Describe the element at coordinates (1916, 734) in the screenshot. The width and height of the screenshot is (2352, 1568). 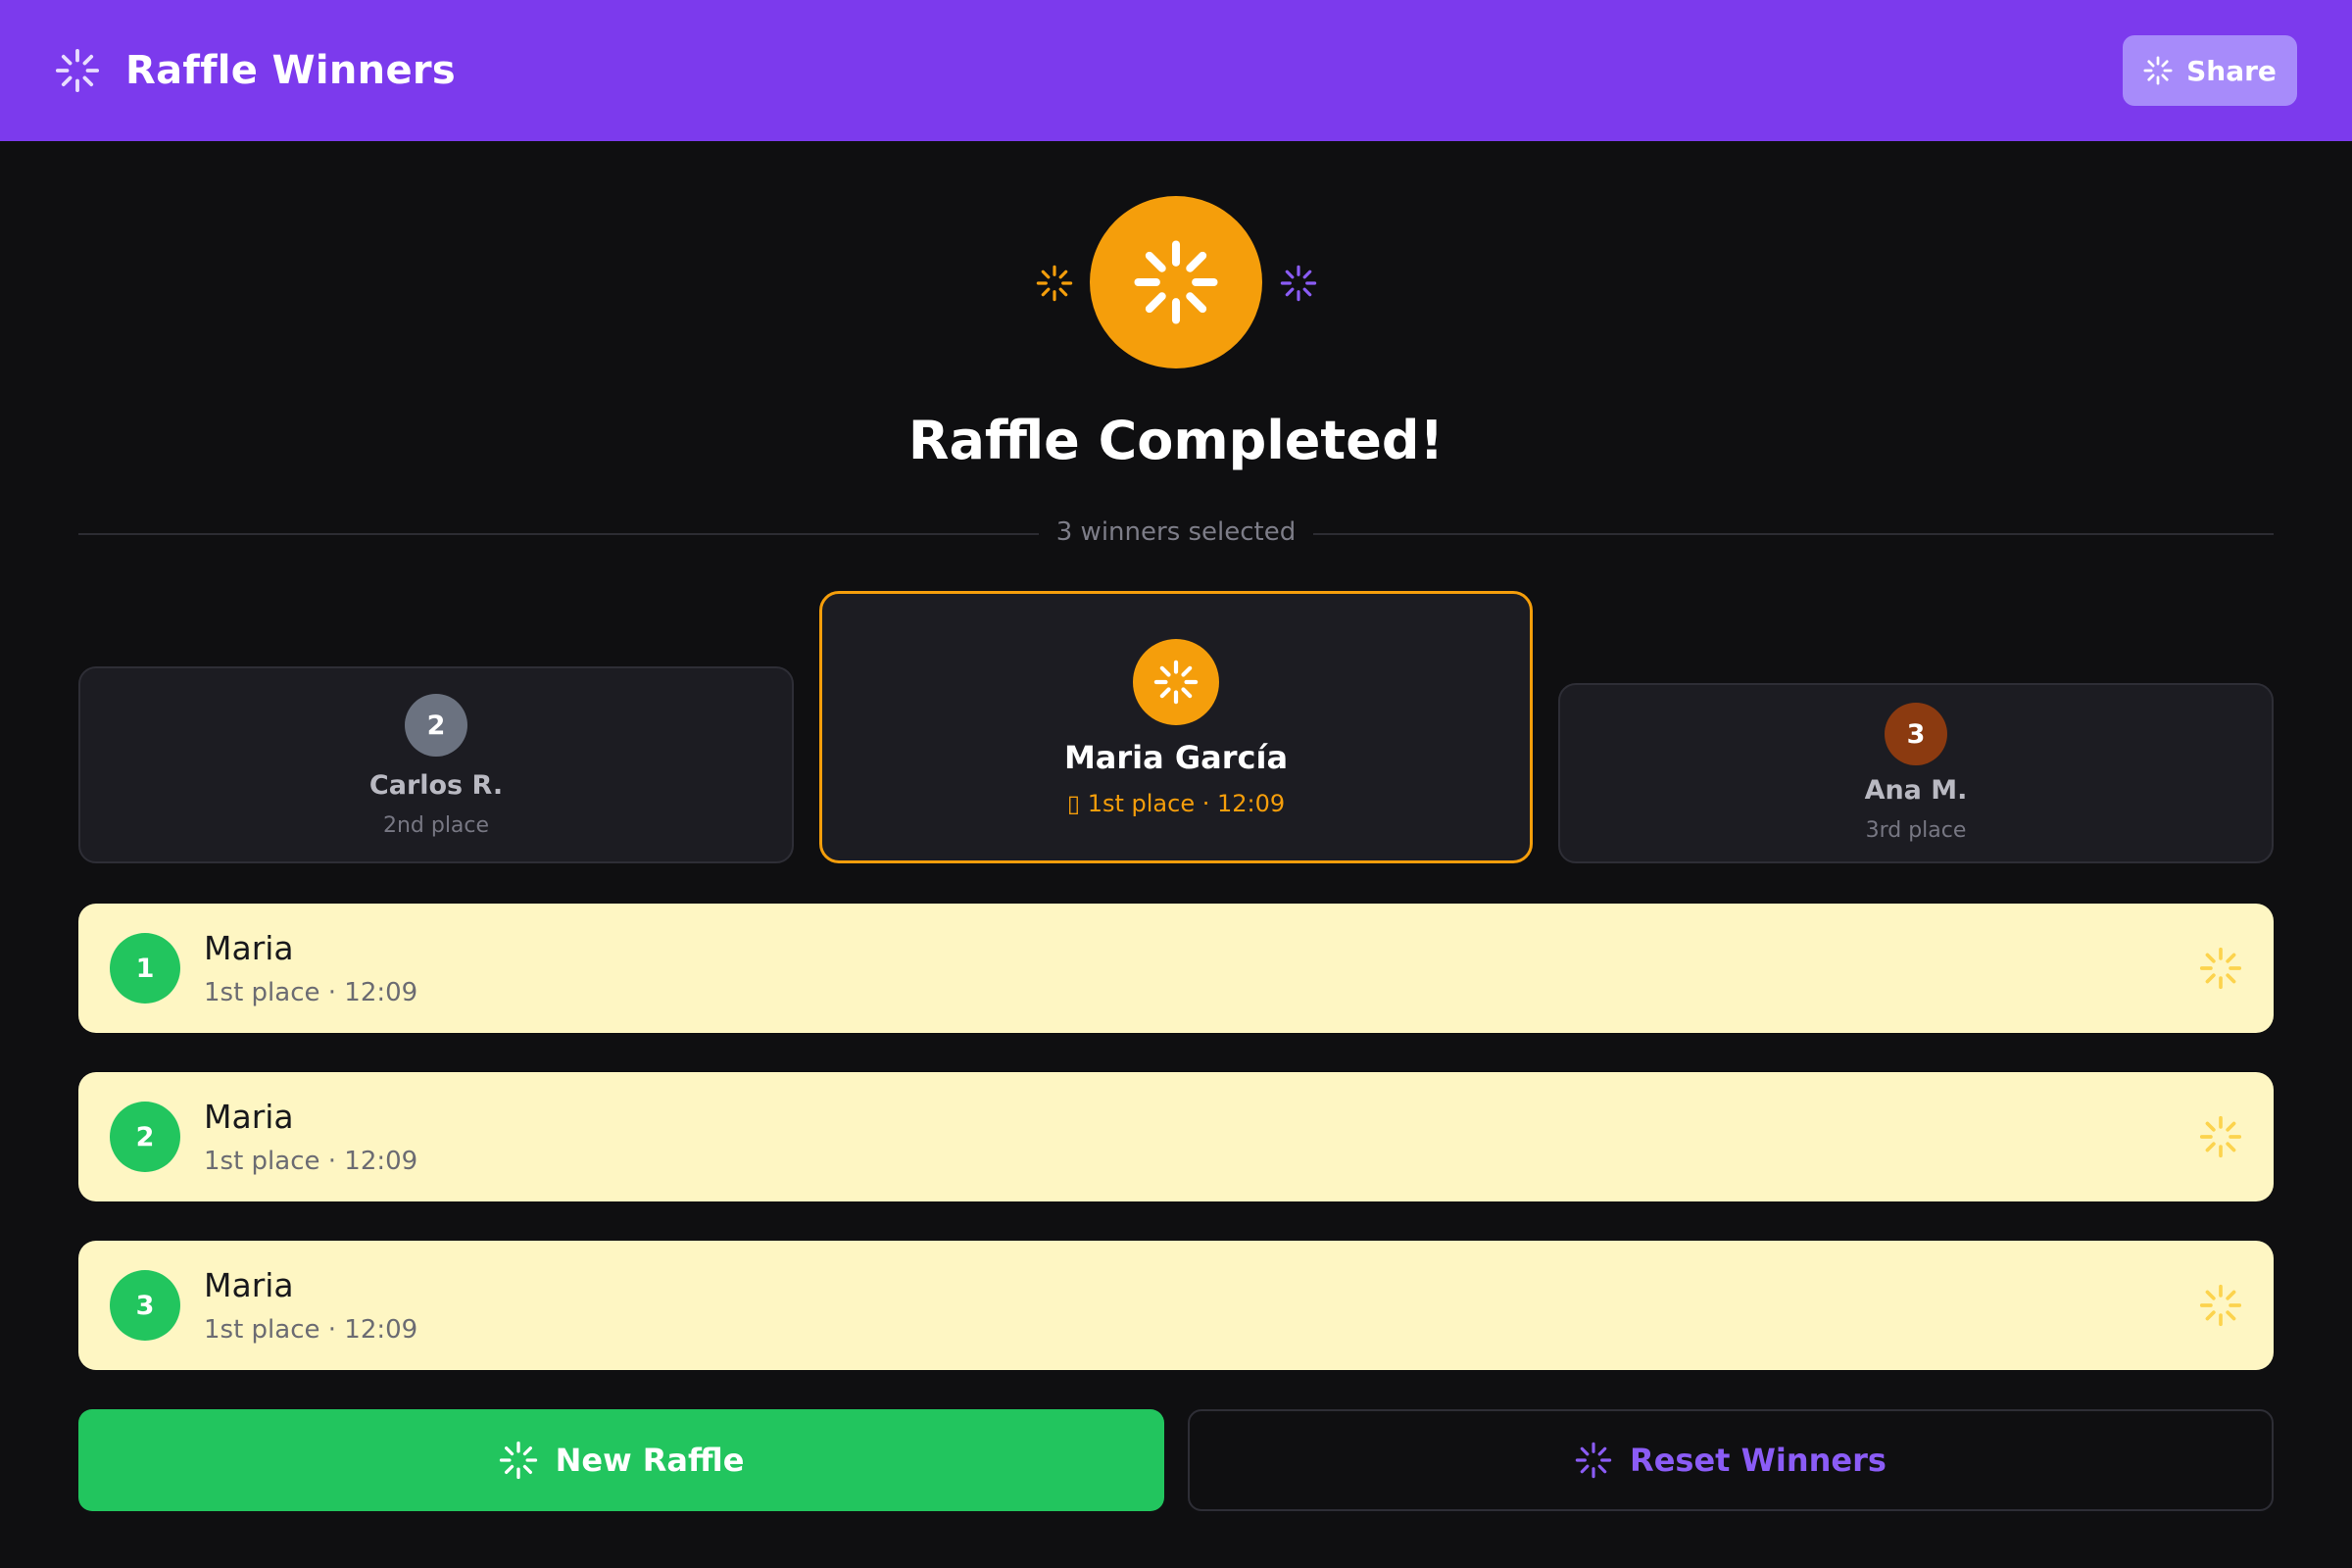
I see `rank-badge-3: 3` at that location.